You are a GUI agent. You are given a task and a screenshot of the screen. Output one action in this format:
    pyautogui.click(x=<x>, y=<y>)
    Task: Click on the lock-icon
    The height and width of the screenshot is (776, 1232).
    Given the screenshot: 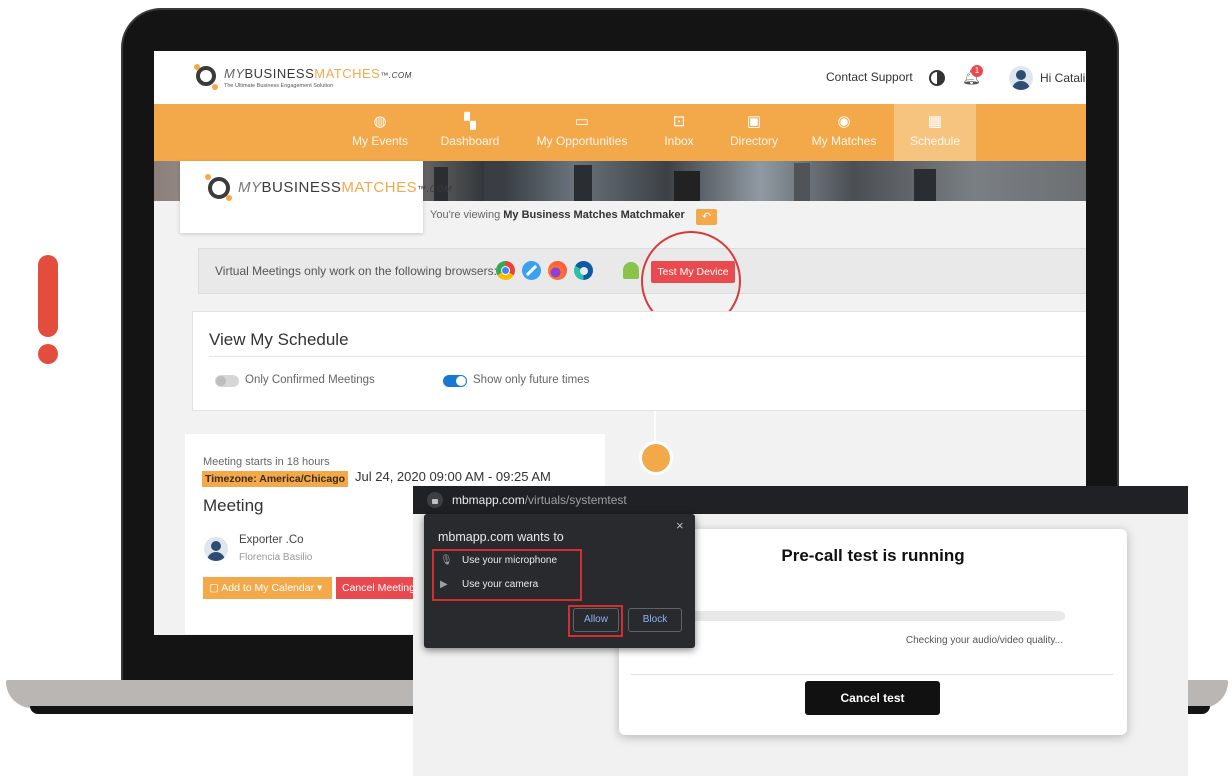 What is the action you would take?
    pyautogui.click(x=435, y=500)
    